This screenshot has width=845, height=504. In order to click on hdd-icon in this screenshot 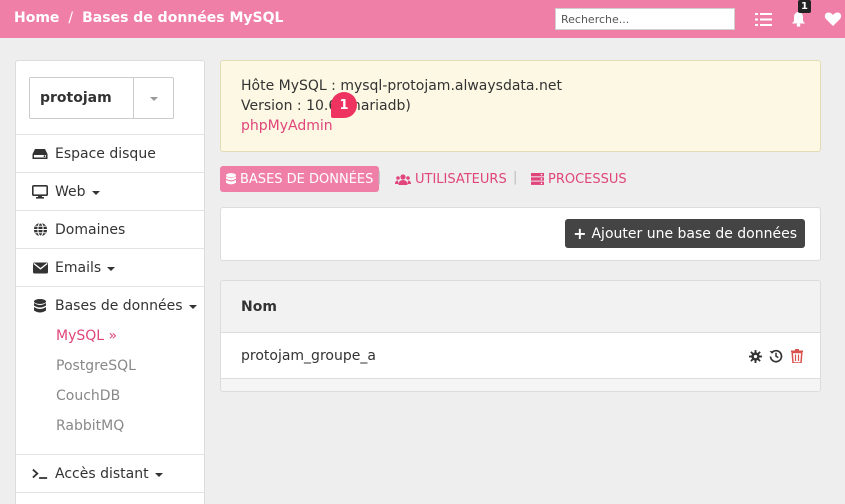, I will do `click(40, 154)`.